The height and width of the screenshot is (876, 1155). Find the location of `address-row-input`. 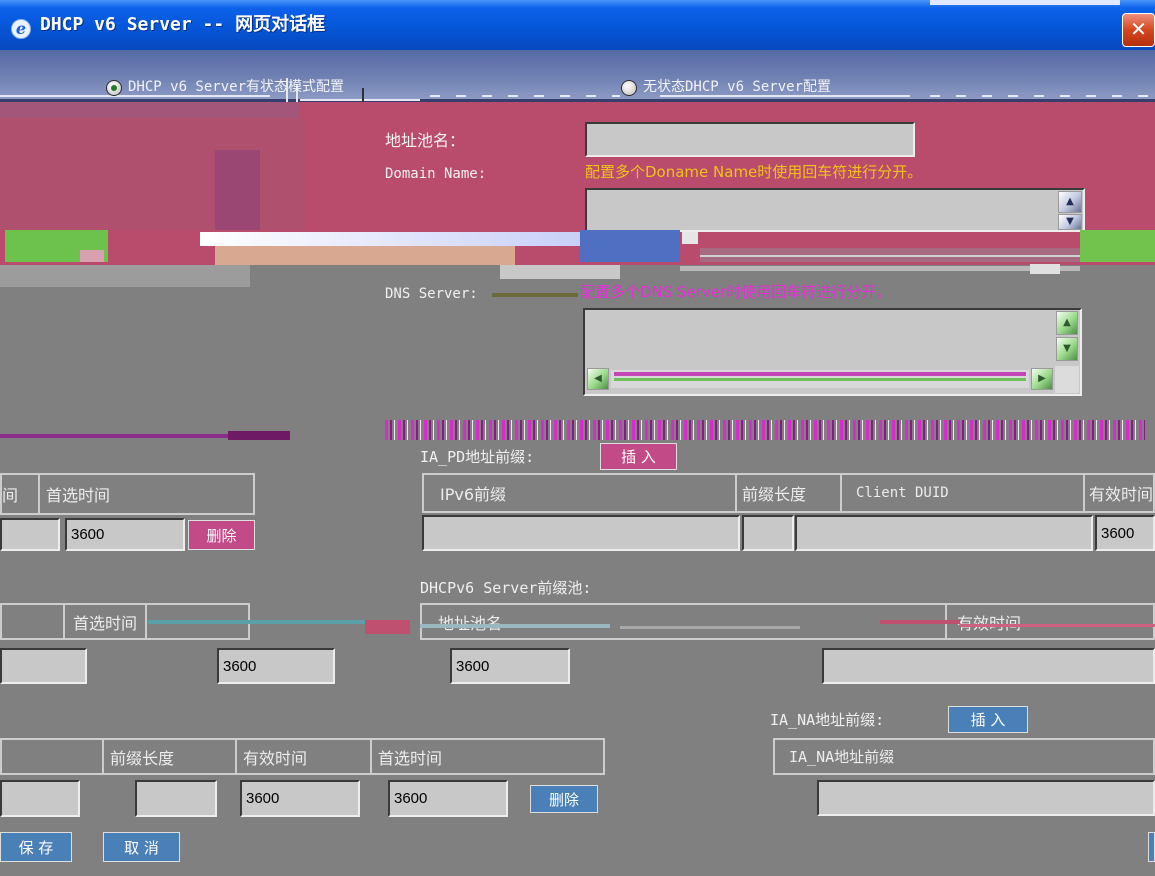

address-row-input is located at coordinates (30, 534).